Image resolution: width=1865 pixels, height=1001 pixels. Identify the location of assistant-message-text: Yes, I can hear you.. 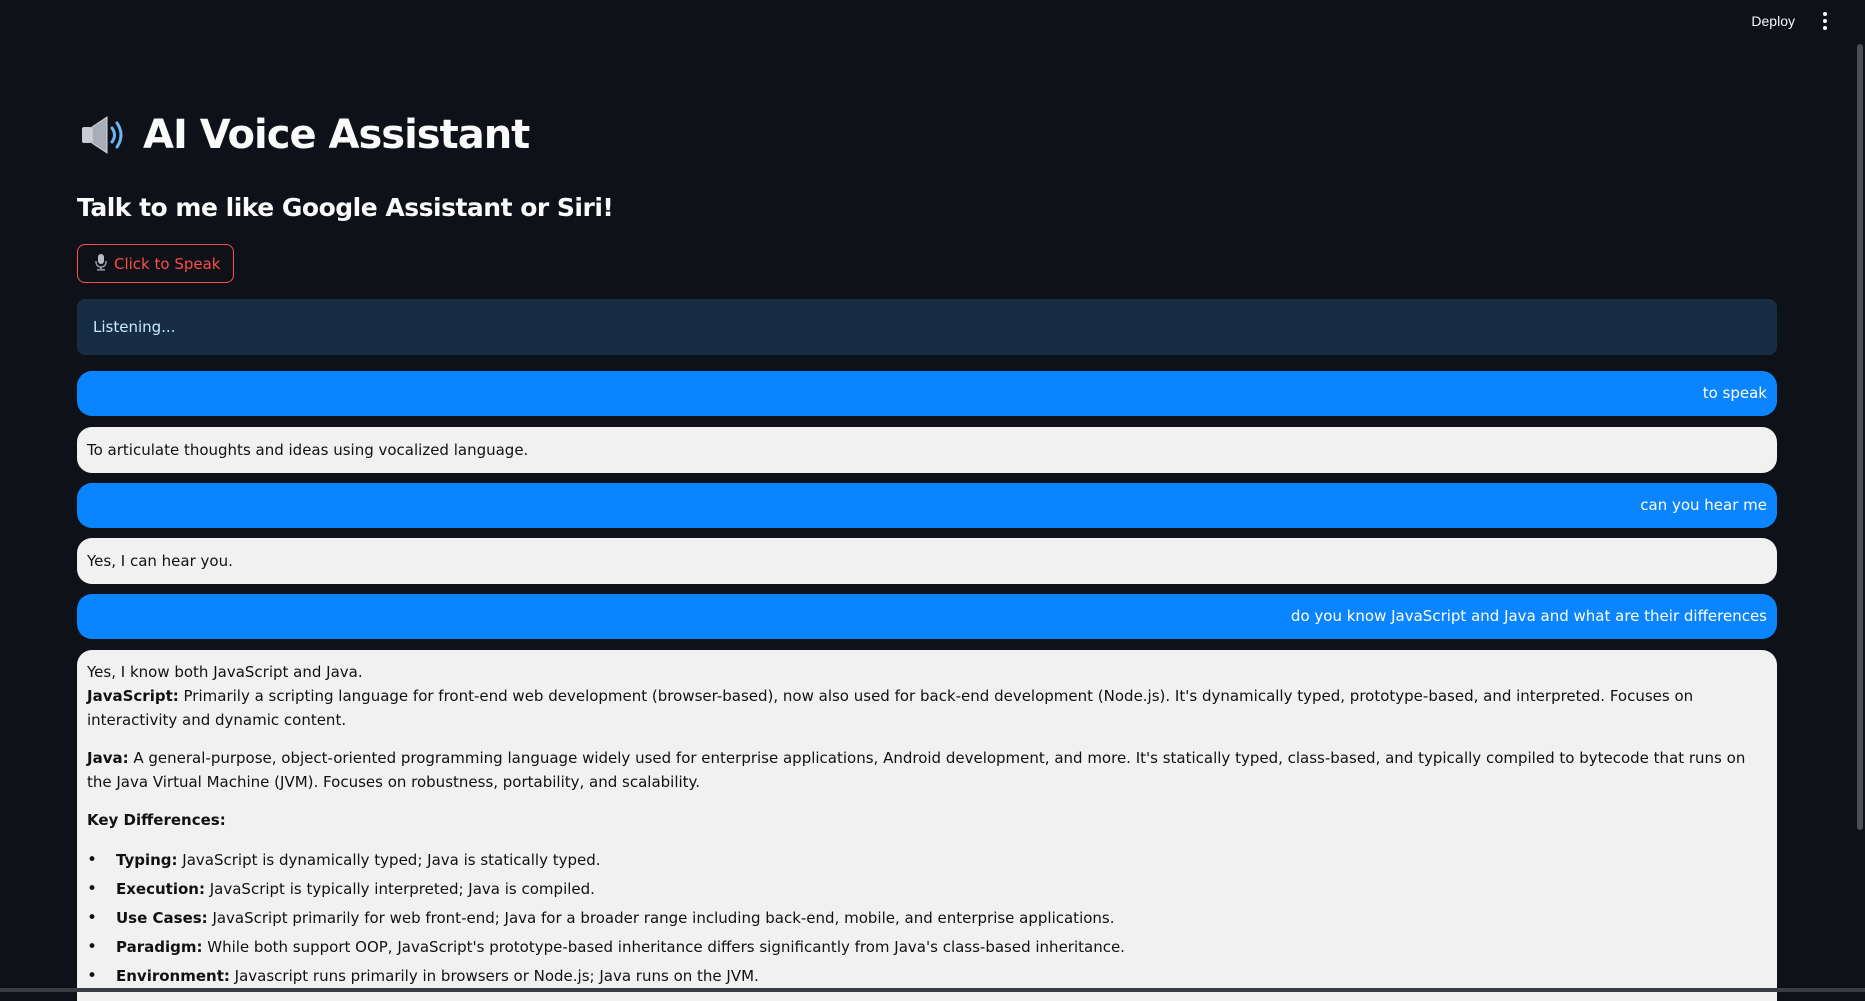
(160, 561).